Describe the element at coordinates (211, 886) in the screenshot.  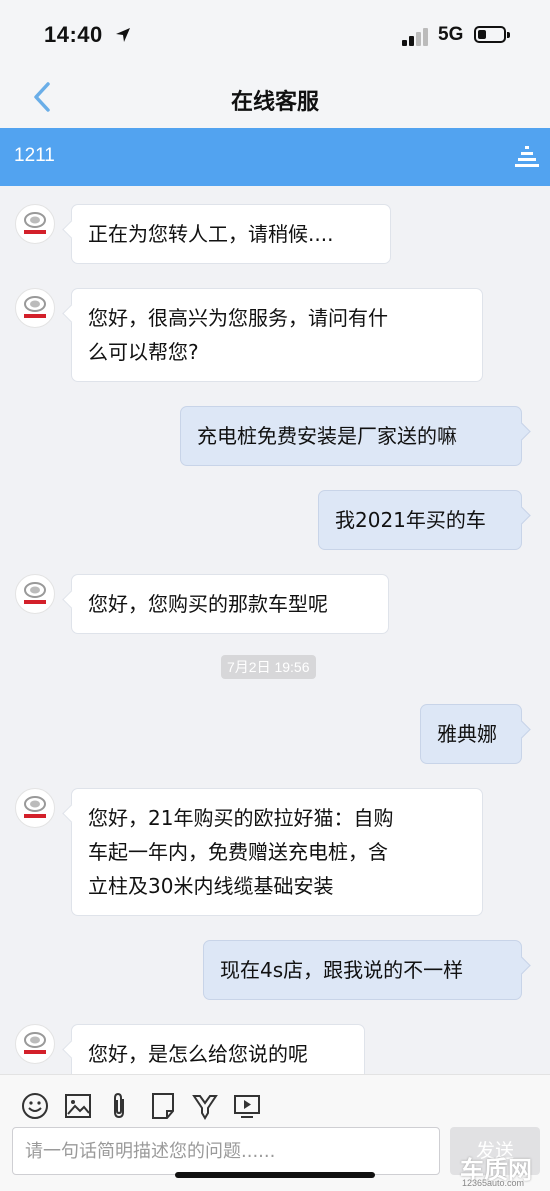
I see `message-line: 立柱及30米内线缆基础安装` at that location.